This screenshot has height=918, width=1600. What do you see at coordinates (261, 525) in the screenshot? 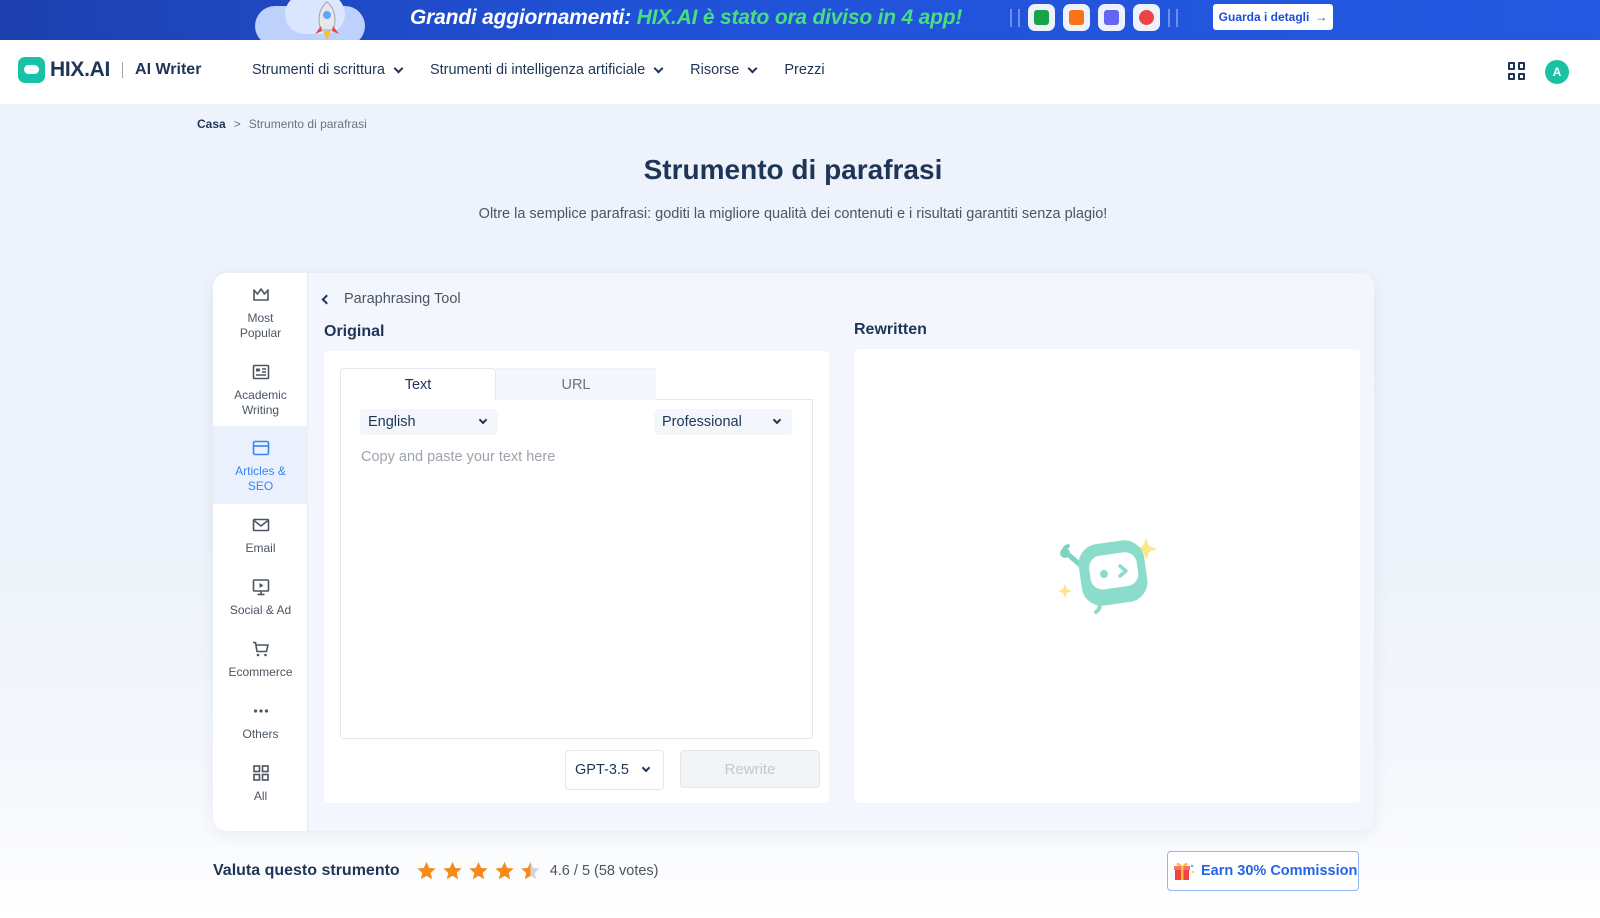
I see `mail-icon` at bounding box center [261, 525].